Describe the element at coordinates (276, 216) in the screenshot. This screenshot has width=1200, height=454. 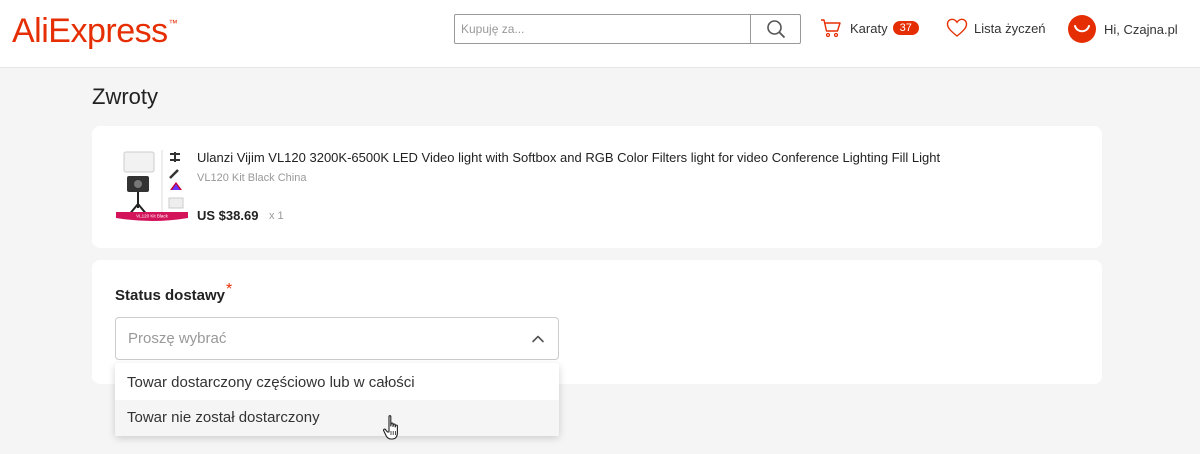
I see `product-quantity: x 1` at that location.